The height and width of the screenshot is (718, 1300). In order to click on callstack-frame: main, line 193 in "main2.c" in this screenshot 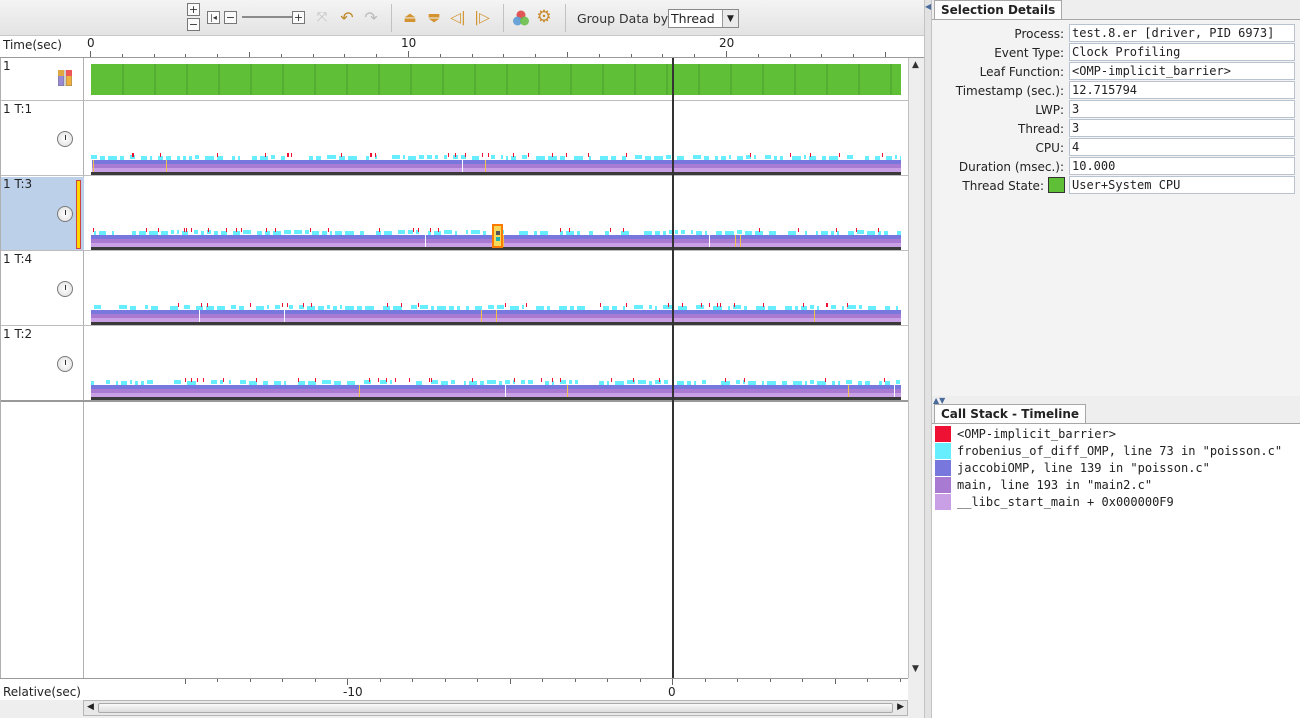, I will do `click(1115, 485)`.